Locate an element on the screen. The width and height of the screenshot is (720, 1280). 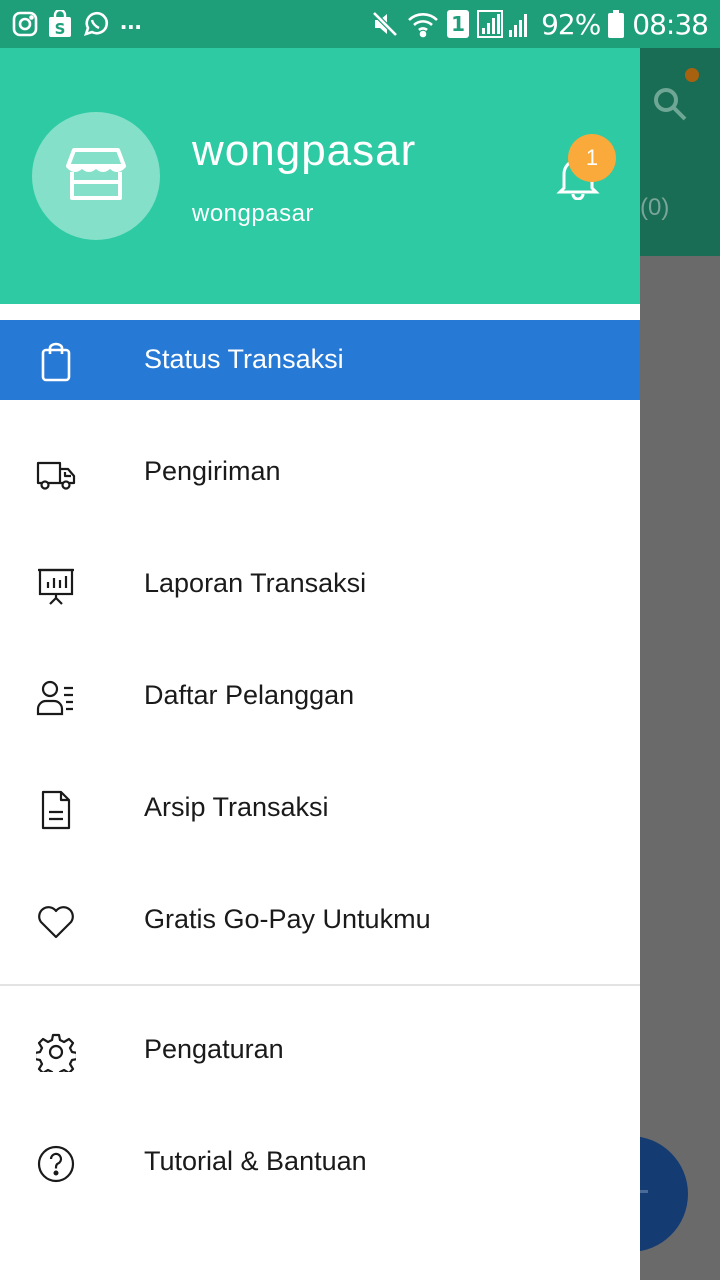
battery-percentage: 92% is located at coordinates (571, 24).